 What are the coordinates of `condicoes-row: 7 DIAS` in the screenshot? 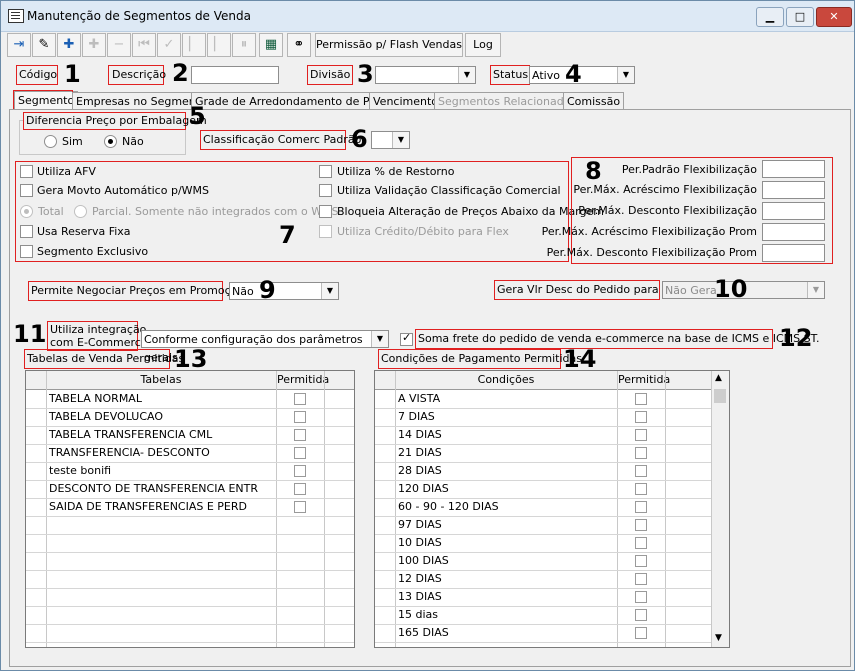 It's located at (552, 417).